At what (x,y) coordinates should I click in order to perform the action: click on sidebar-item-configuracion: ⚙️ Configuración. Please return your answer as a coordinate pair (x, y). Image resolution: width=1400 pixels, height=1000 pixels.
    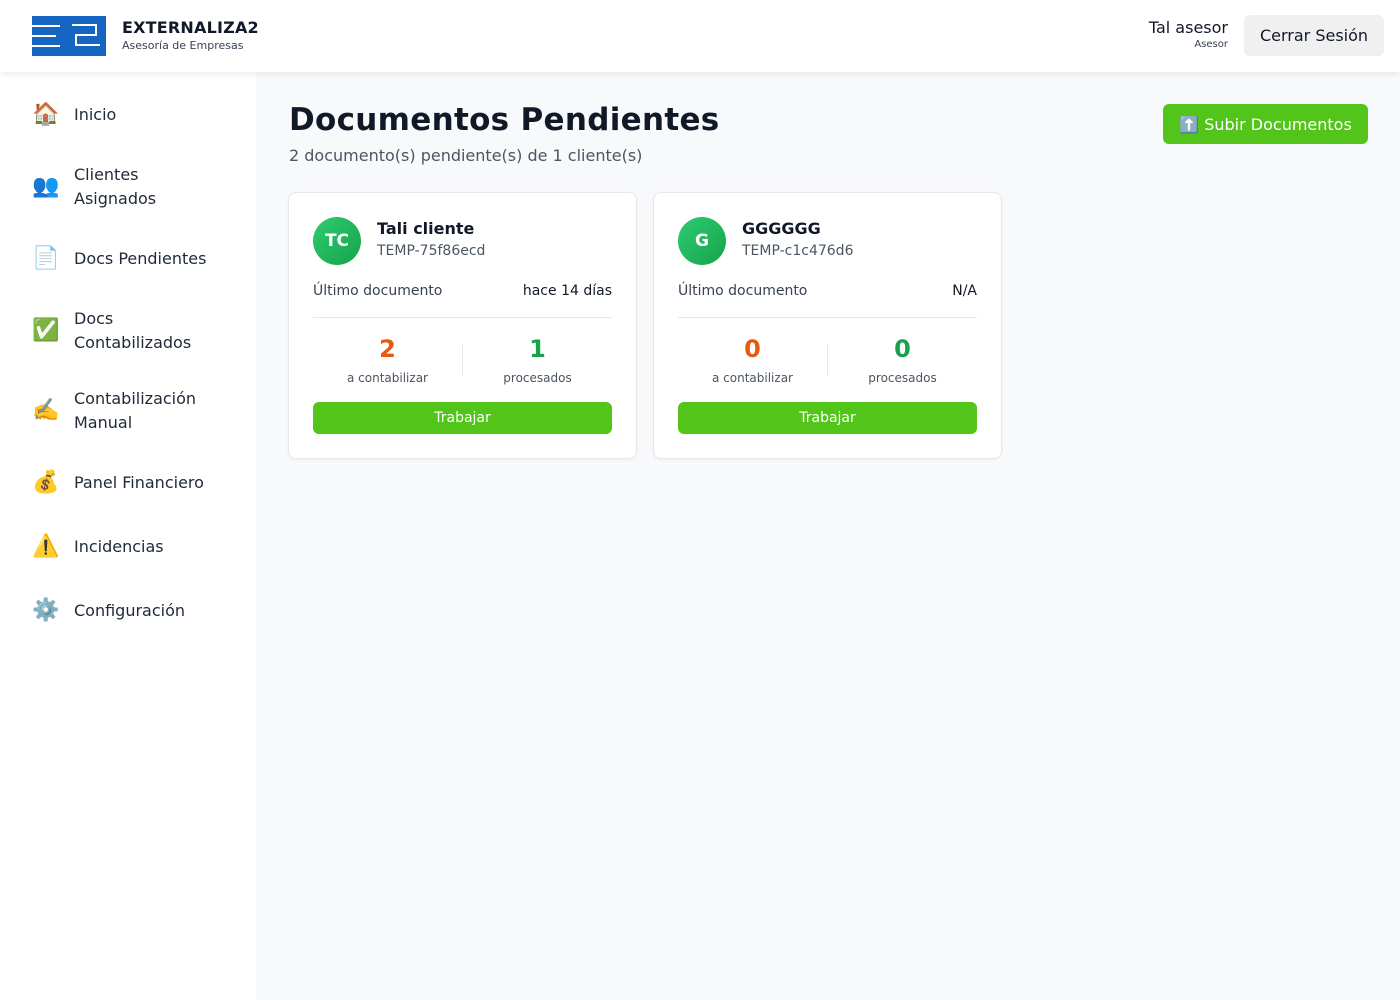
    Looking at the image, I should click on (137, 611).